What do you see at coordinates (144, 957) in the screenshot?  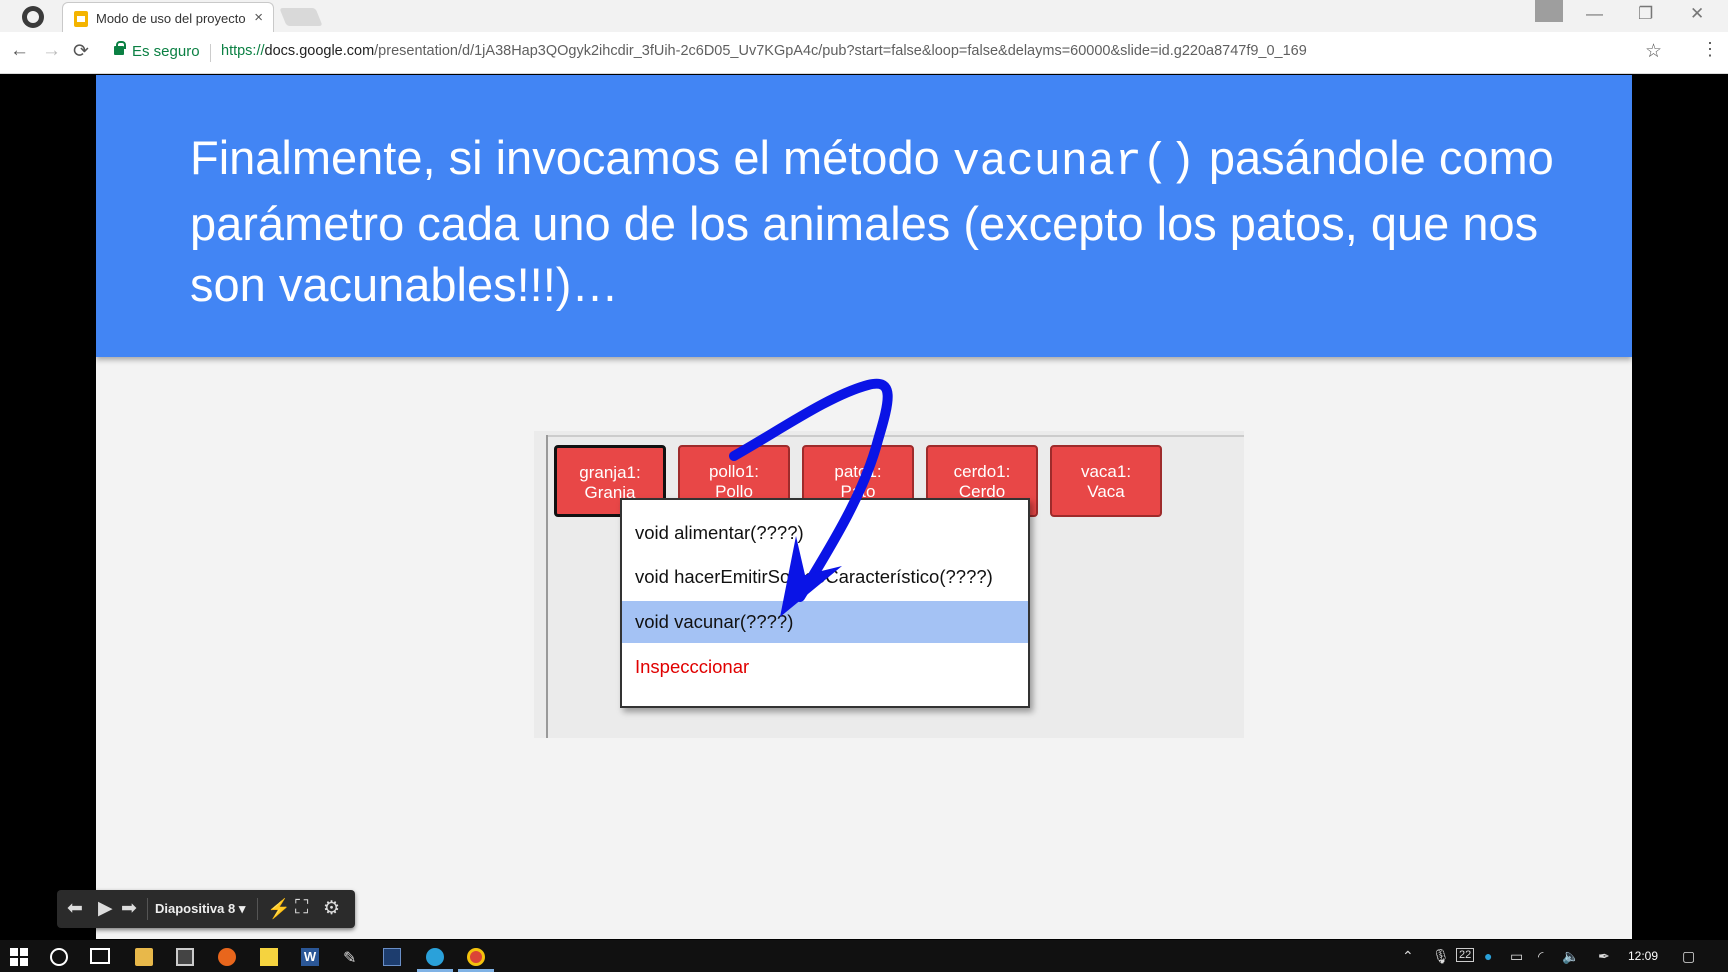 I see `file-explorer-icon` at bounding box center [144, 957].